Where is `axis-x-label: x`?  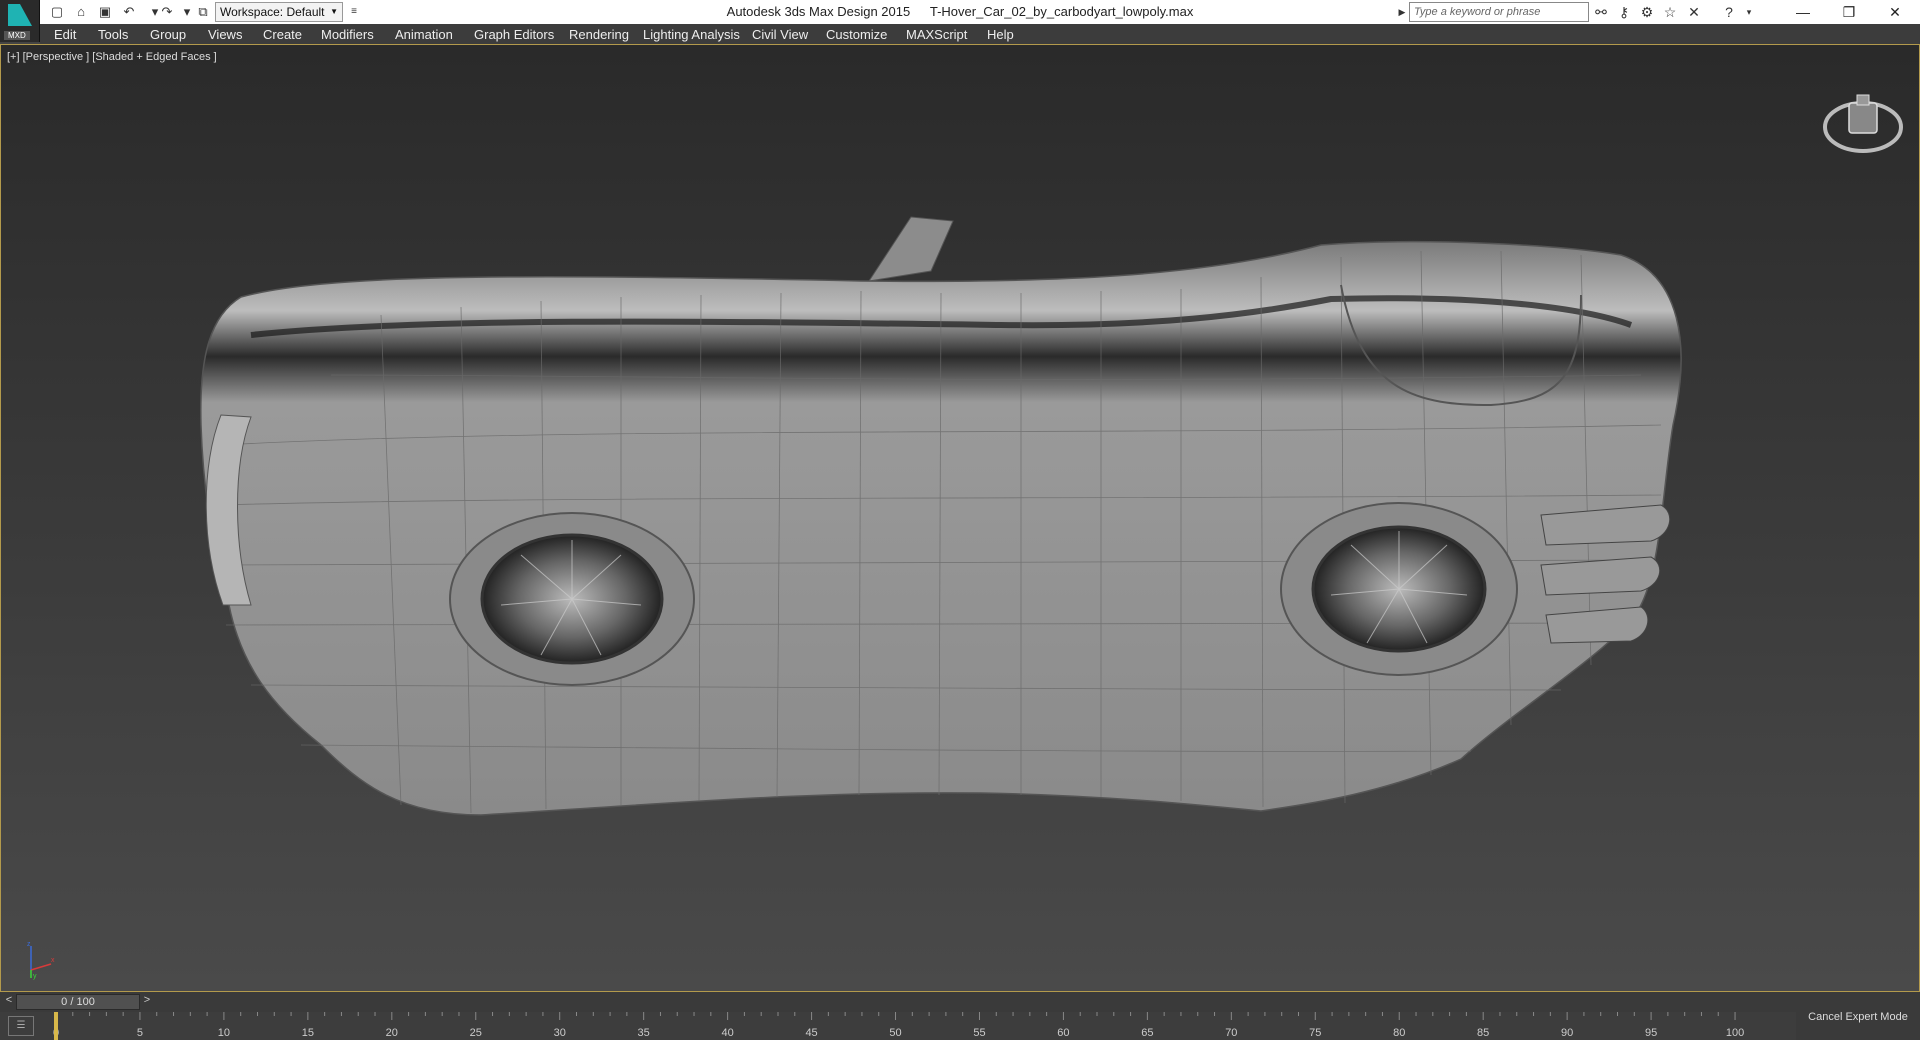 axis-x-label: x is located at coordinates (53, 960).